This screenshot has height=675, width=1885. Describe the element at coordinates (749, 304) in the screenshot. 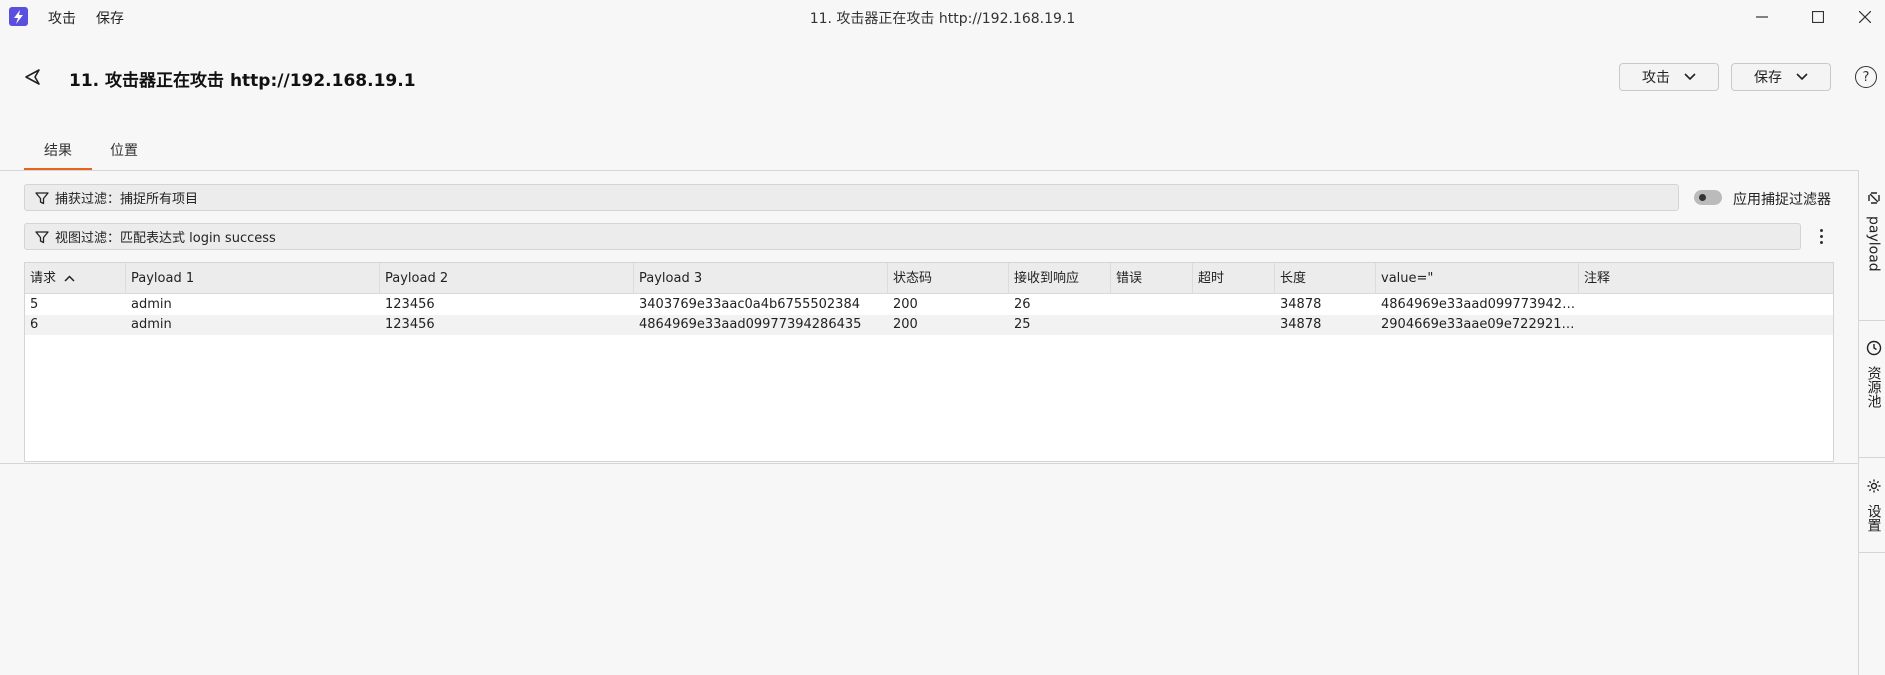

I see `cell-payload-3: 3403769e33aac0a4b6755502384` at that location.